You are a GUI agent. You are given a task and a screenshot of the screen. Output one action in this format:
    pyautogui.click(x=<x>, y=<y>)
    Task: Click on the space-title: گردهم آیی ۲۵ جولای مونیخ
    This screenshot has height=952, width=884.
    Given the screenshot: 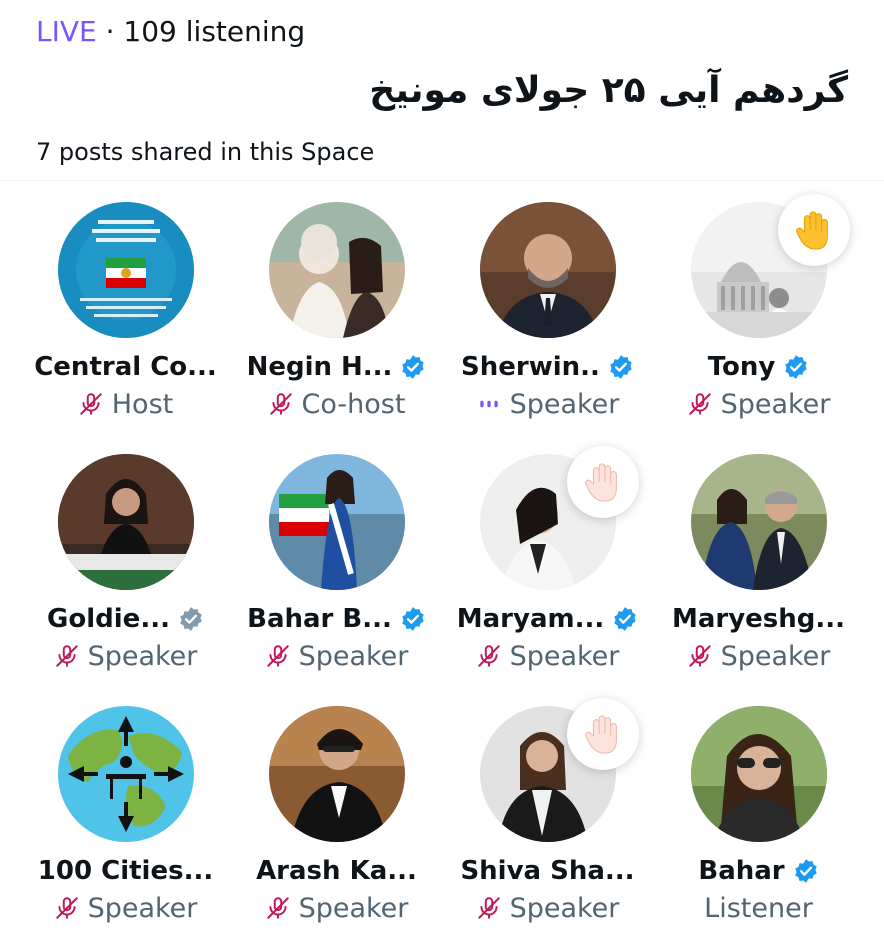 What is the action you would take?
    pyautogui.click(x=608, y=90)
    